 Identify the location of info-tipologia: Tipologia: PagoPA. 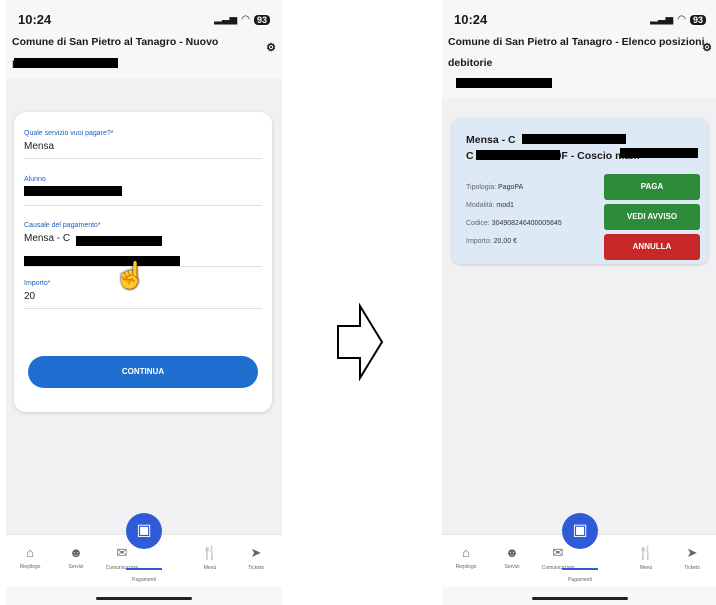
(495, 187).